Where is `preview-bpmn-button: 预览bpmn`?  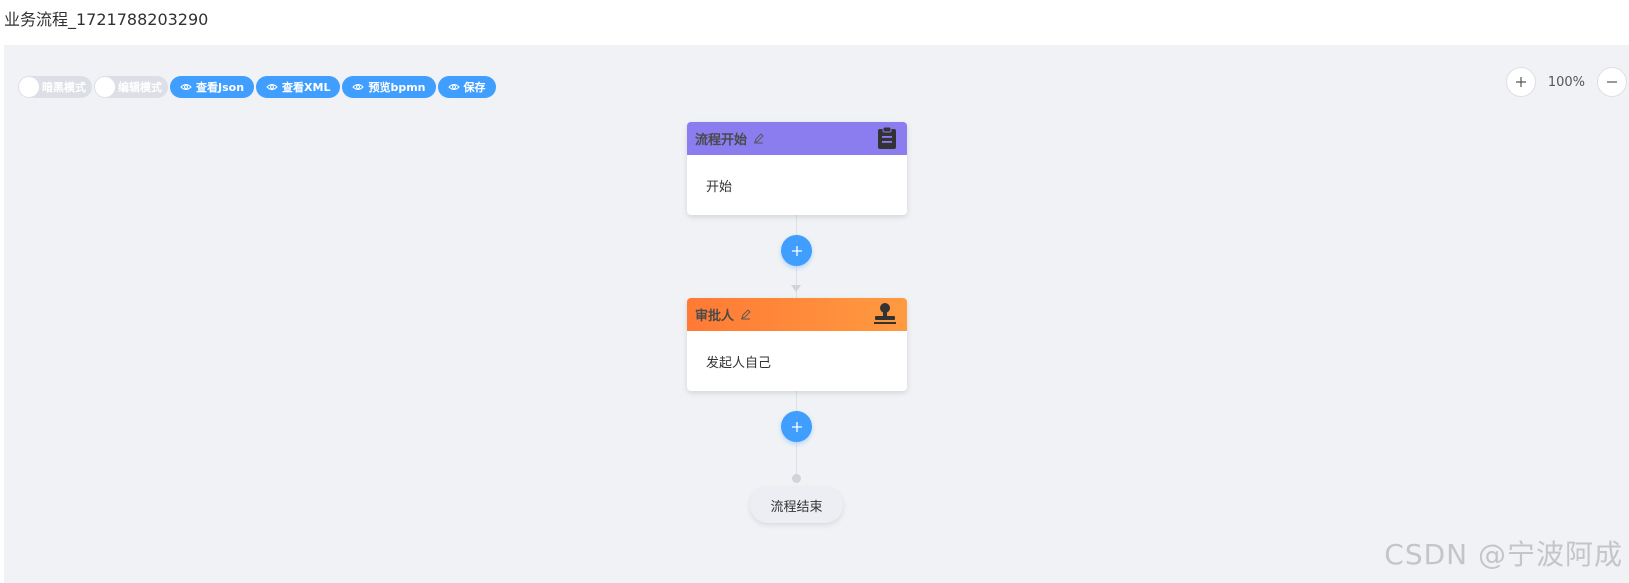 preview-bpmn-button: 预览bpmn is located at coordinates (389, 87).